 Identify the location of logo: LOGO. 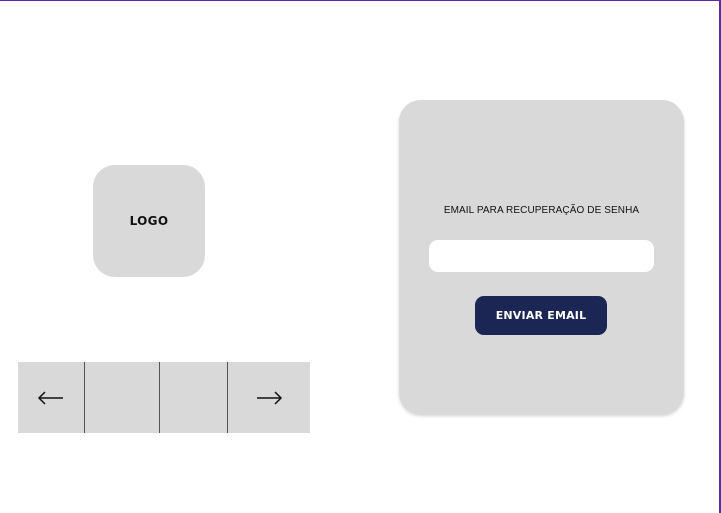
(149, 221).